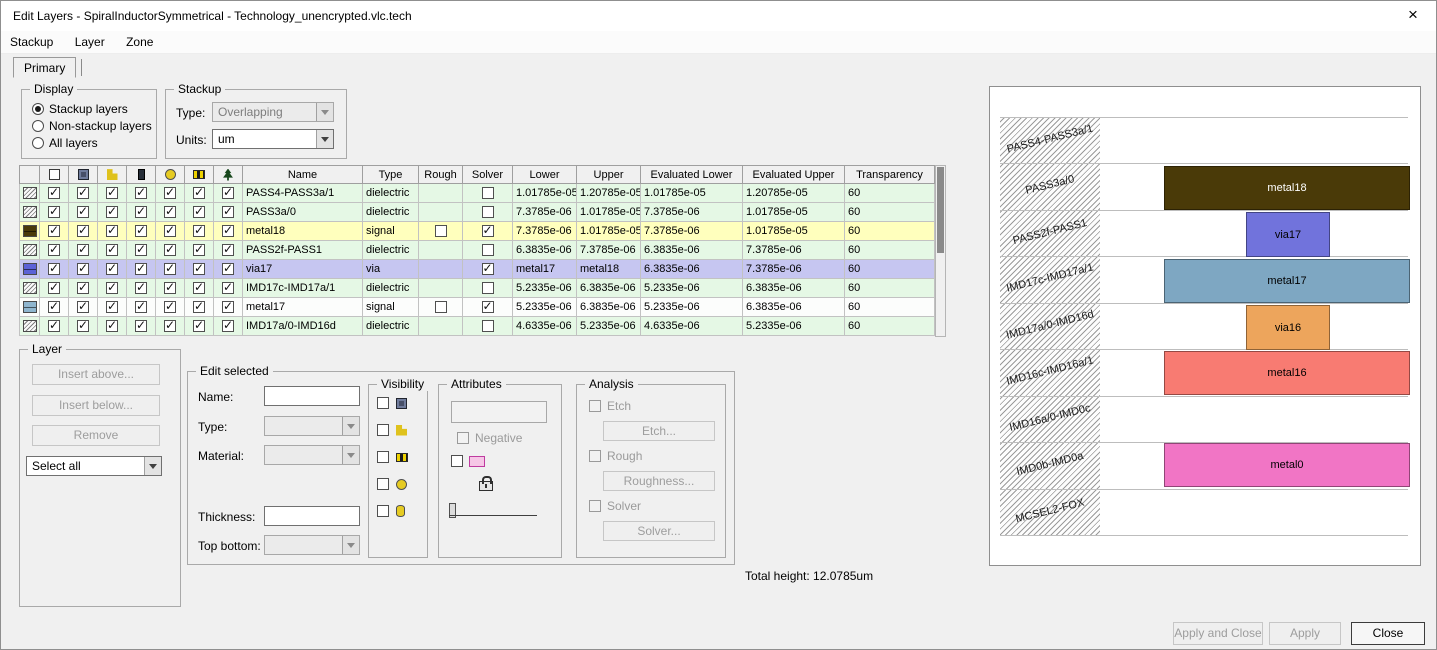 This screenshot has height=650, width=1437. Describe the element at coordinates (608, 326) in the screenshot. I see `cell-upper: 5.2335e-06` at that location.